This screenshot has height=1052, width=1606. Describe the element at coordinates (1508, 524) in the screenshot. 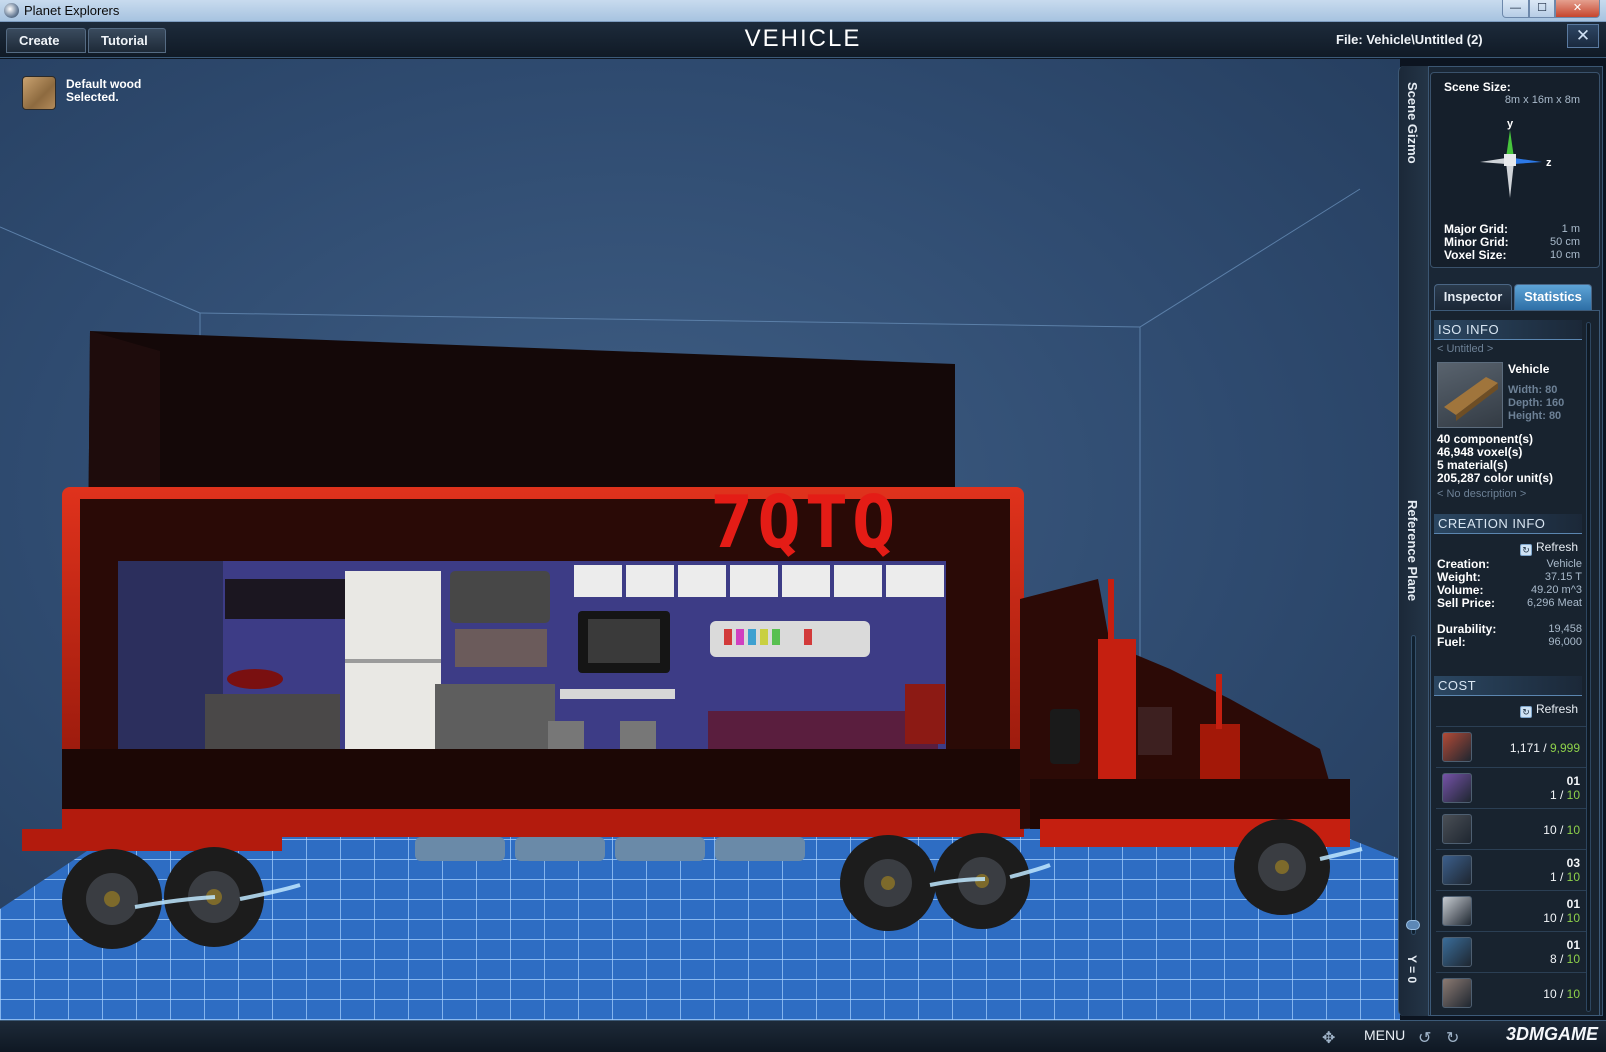

I see `creation-info-heading: CREATION INFO` at that location.